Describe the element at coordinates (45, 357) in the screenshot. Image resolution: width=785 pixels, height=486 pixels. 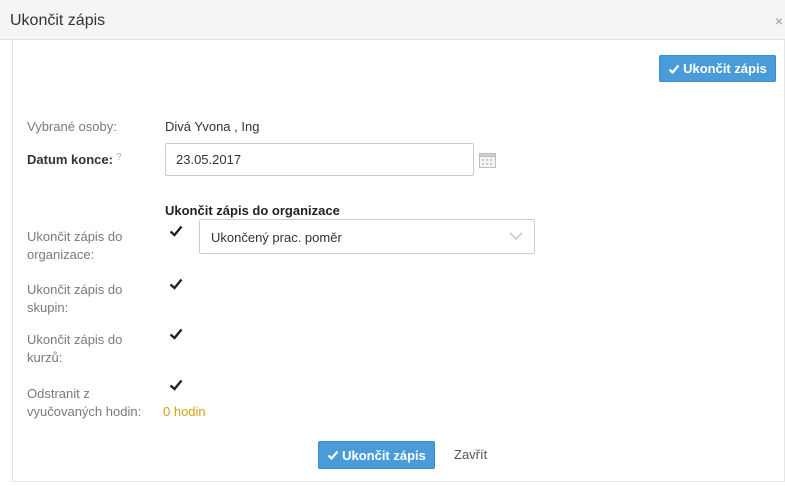
I see `courses-label-line2: kurzů:` at that location.